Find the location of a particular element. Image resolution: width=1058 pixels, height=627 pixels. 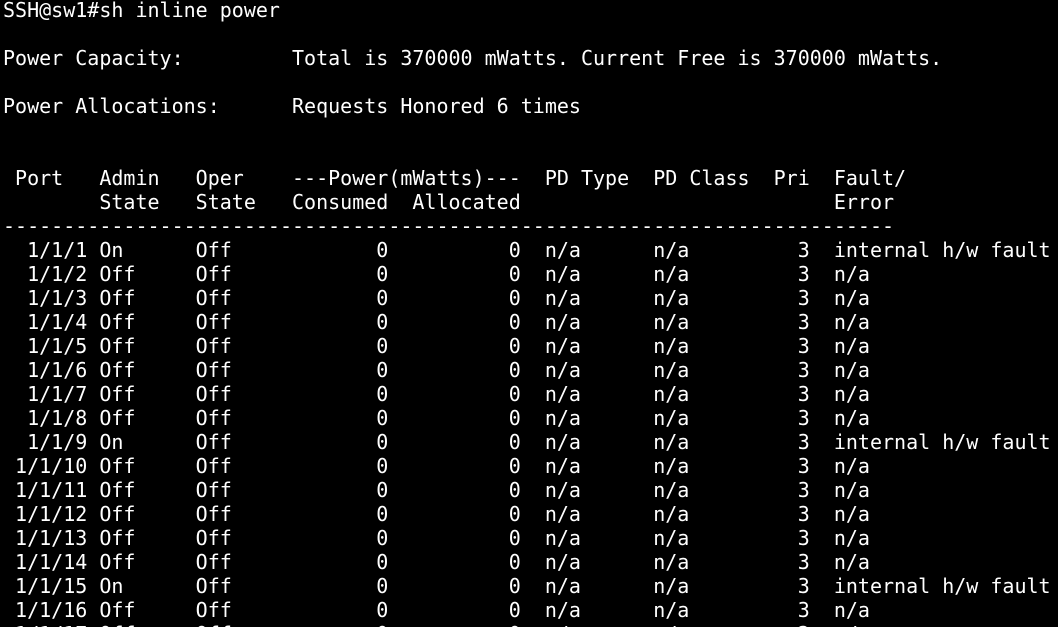

table-row: 1/1/4 Off Off 0 0 n/a n/a 3 n/a is located at coordinates (436, 322).